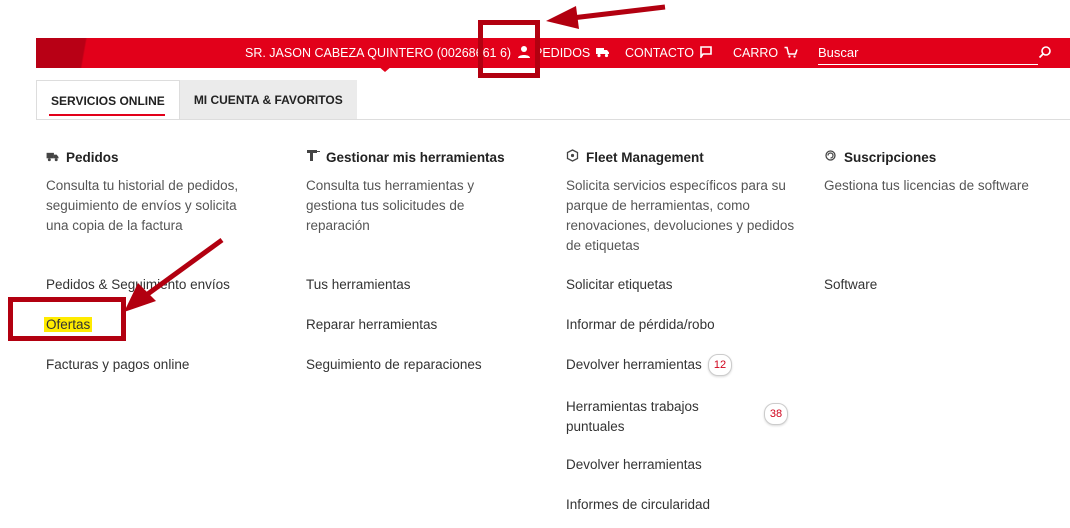 This screenshot has width=1070, height=528. Describe the element at coordinates (174, 274) in the screenshot. I see `annotation-arrow-left` at that location.